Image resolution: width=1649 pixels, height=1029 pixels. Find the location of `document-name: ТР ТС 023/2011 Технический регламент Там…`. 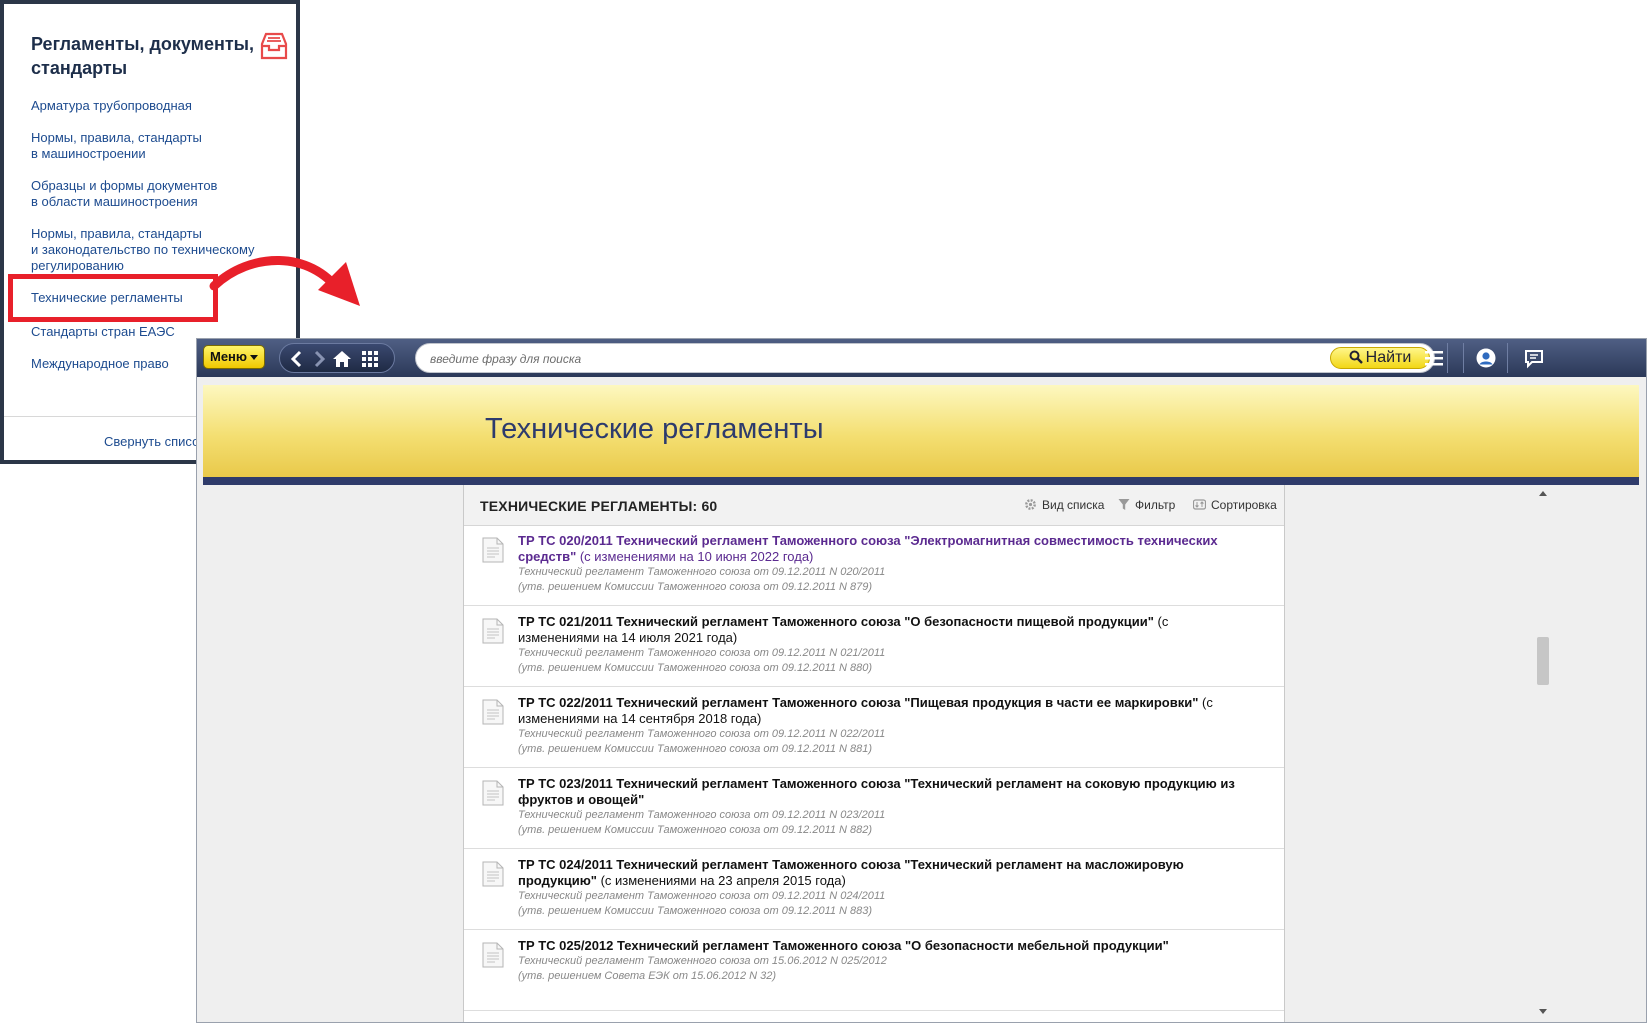

document-name: ТР ТС 023/2011 Технический регламент Там… is located at coordinates (876, 791).